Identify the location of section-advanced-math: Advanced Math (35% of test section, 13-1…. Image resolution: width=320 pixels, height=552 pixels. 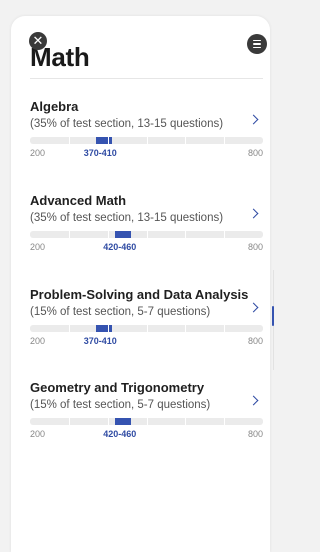
(146, 222).